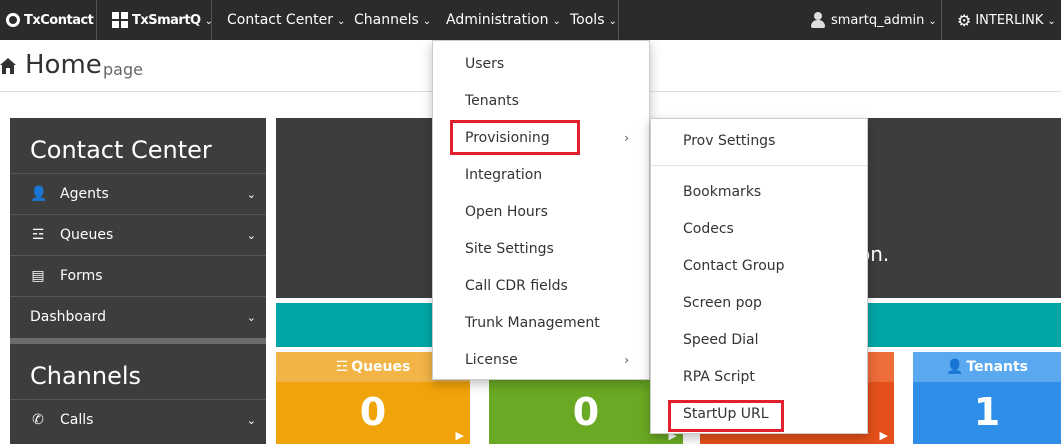 This screenshot has width=1061, height=444. I want to click on menu-item-prov-settings: Prov Settings, so click(729, 140).